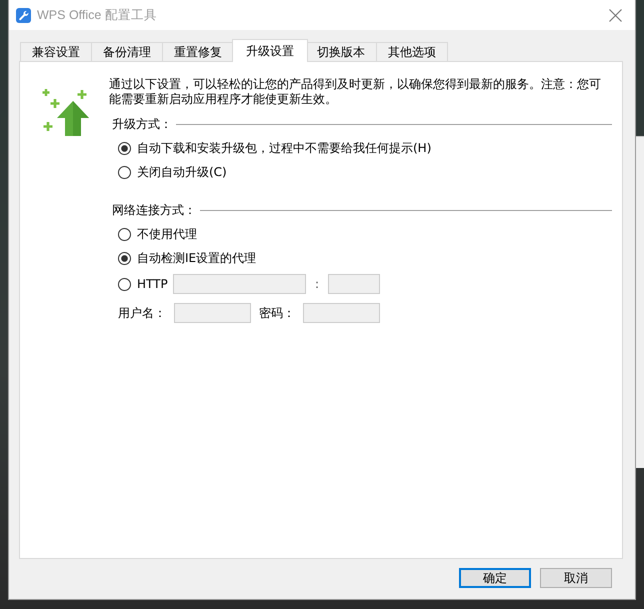  What do you see at coordinates (341, 52) in the screenshot?
I see `tab: 切换版本` at bounding box center [341, 52].